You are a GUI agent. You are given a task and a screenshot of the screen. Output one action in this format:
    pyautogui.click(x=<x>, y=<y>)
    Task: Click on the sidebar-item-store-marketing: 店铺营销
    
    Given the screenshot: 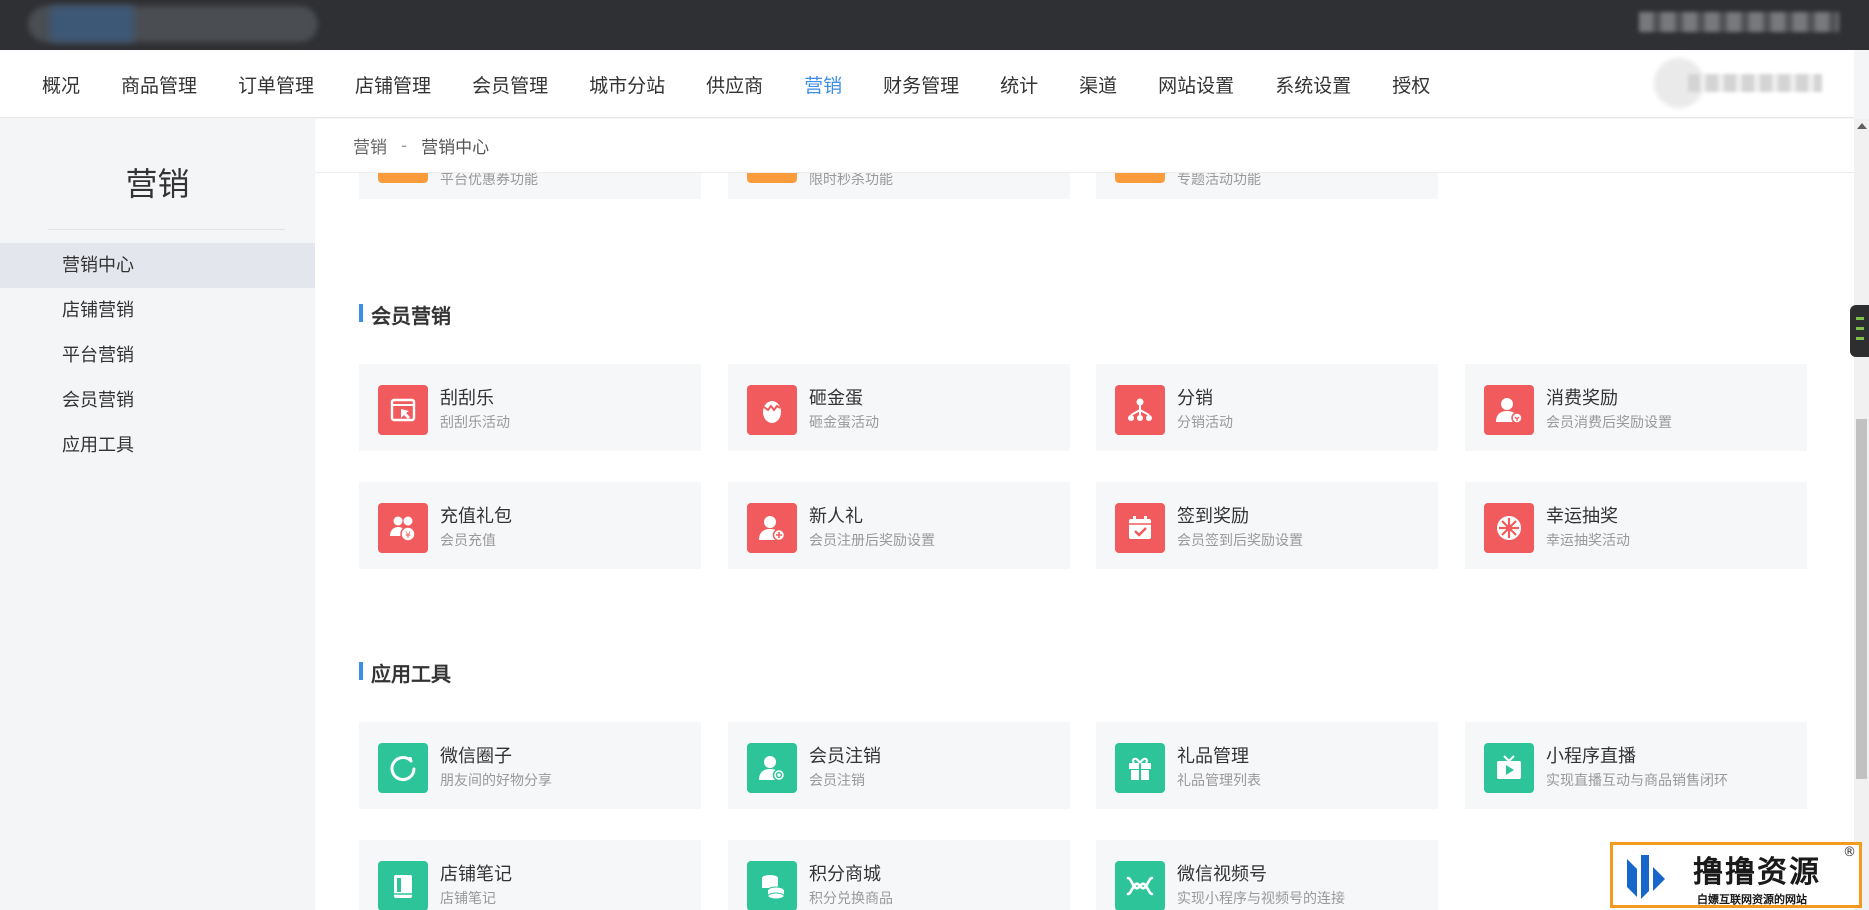 What is the action you would take?
    pyautogui.click(x=157, y=310)
    